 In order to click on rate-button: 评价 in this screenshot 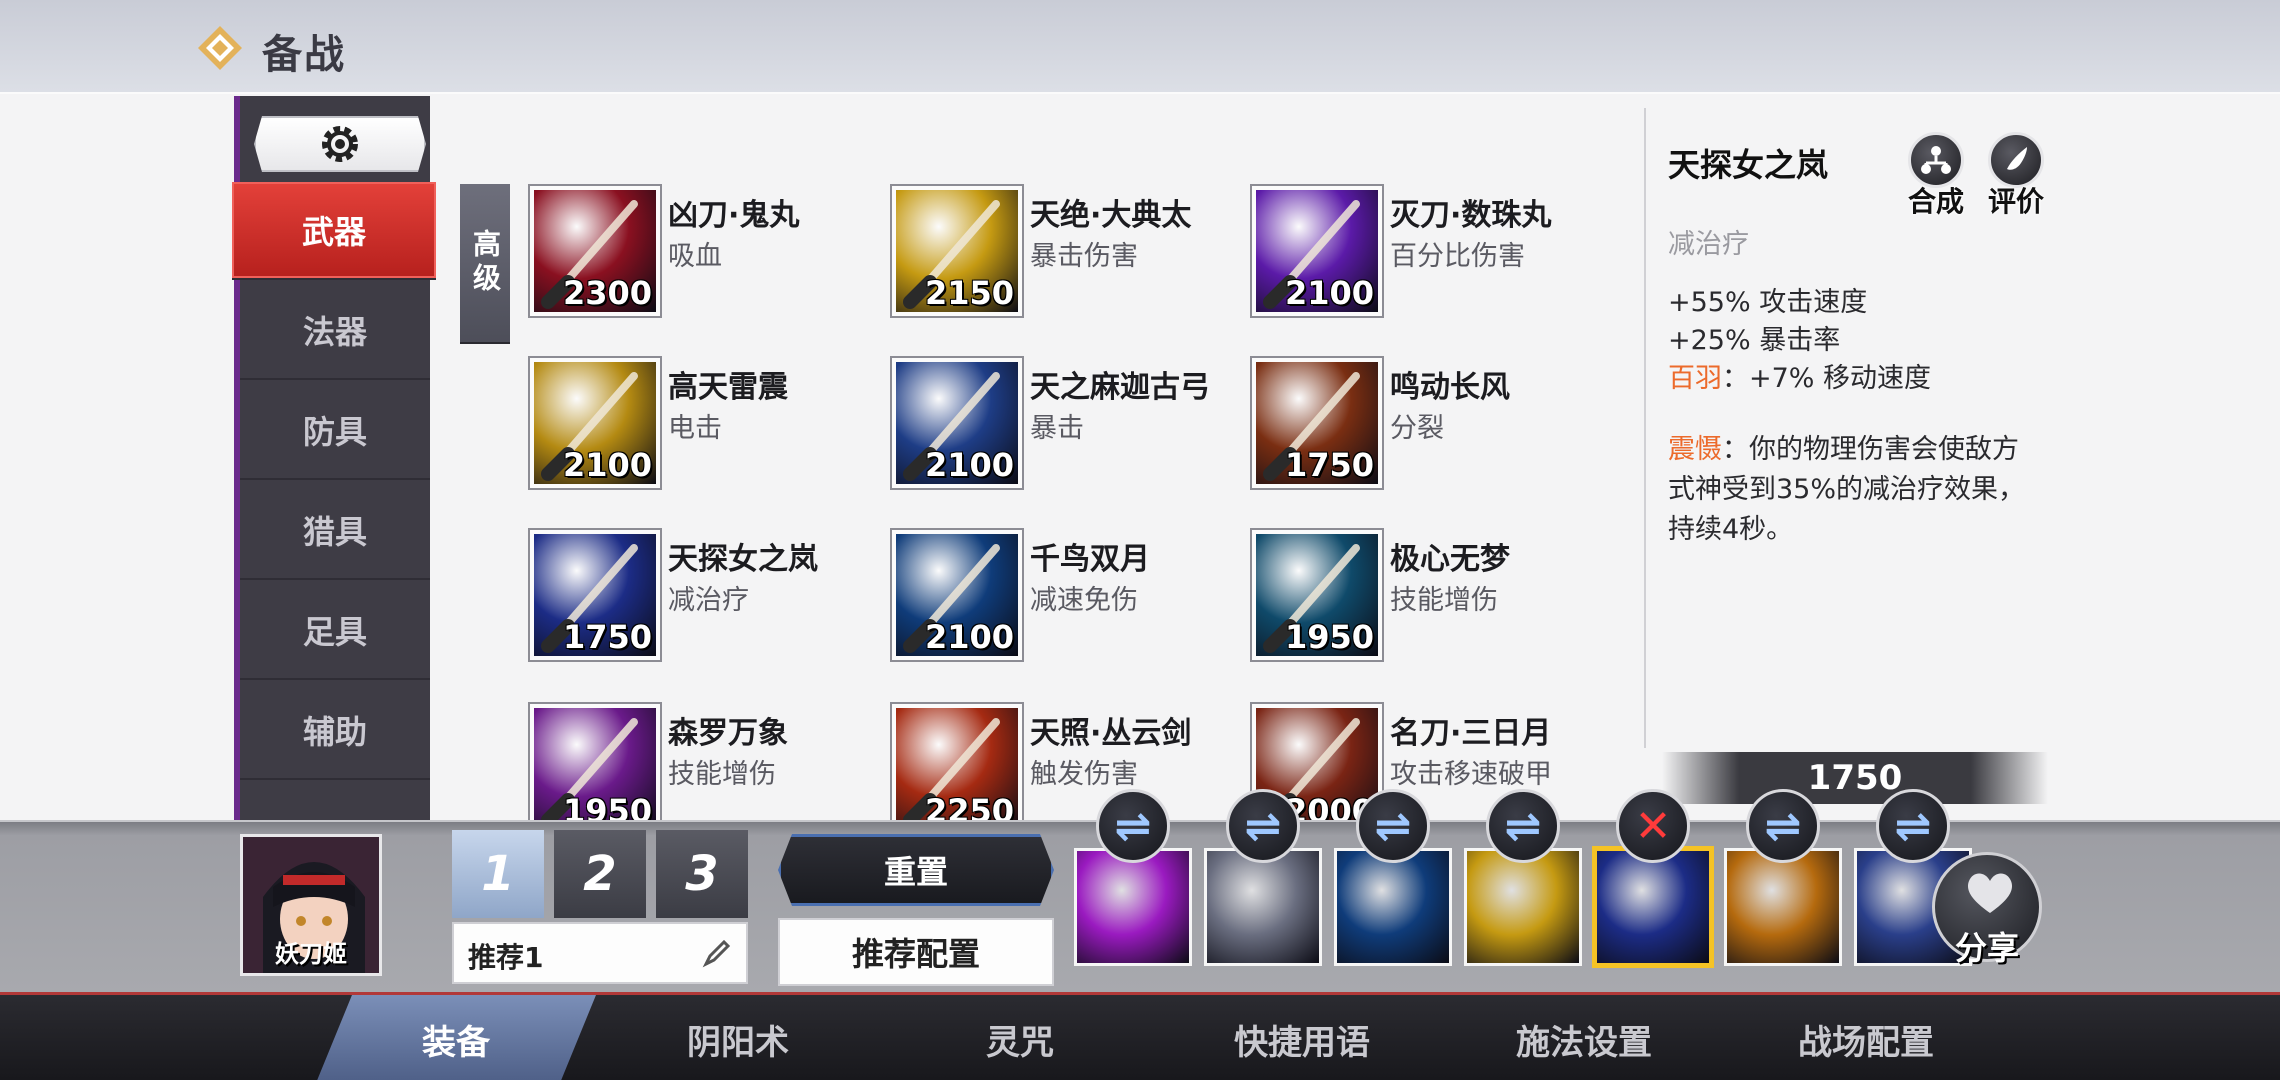, I will do `click(2016, 176)`.